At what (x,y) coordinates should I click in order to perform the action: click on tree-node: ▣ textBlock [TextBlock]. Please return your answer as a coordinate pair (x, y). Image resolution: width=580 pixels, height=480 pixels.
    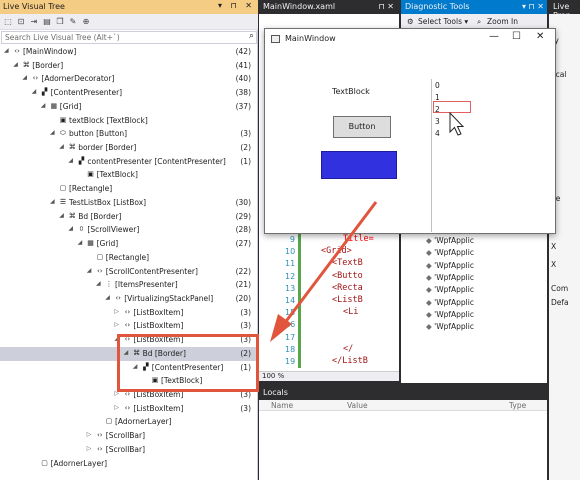
    Looking at the image, I should click on (128, 121).